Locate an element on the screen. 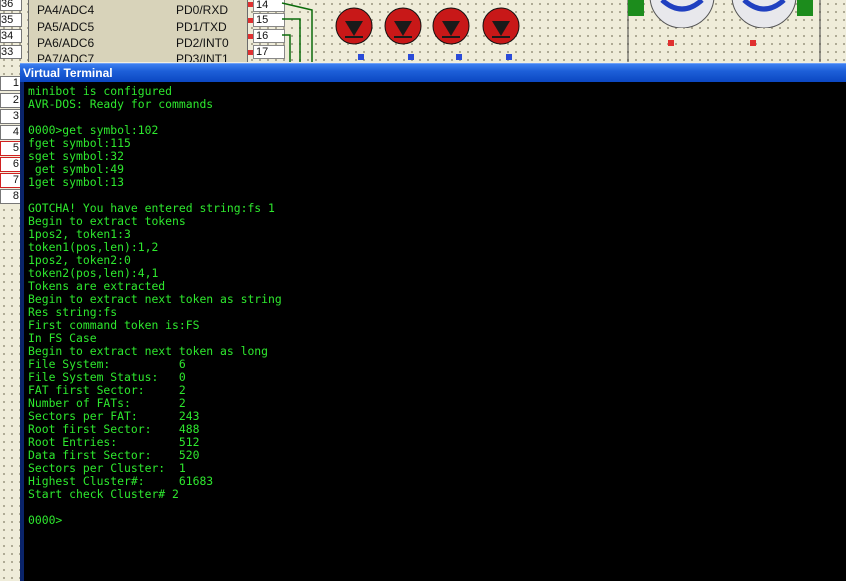 This screenshot has width=846, height=581. edge-pin-number: 5 is located at coordinates (11, 148).